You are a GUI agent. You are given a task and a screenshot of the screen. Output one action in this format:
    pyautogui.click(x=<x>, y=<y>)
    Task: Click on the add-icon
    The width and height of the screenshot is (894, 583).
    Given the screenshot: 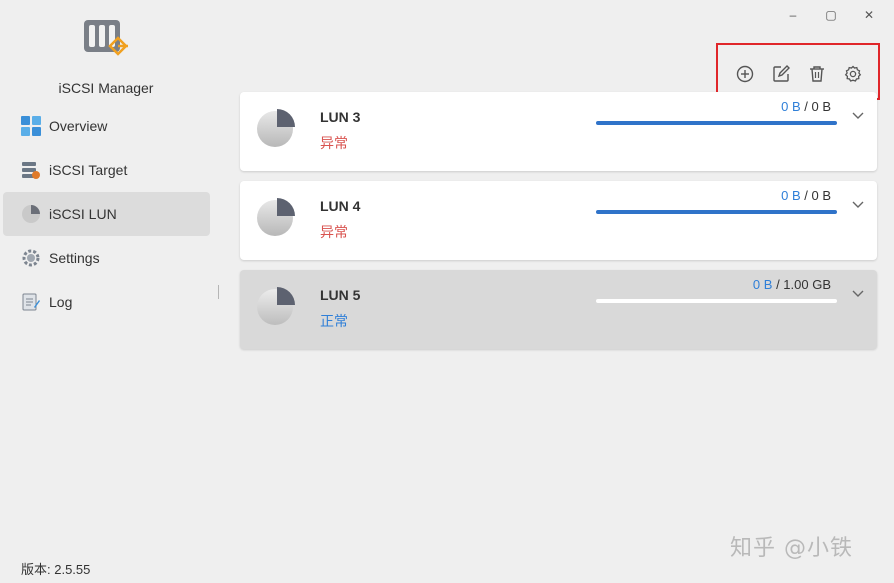 What is the action you would take?
    pyautogui.click(x=745, y=74)
    